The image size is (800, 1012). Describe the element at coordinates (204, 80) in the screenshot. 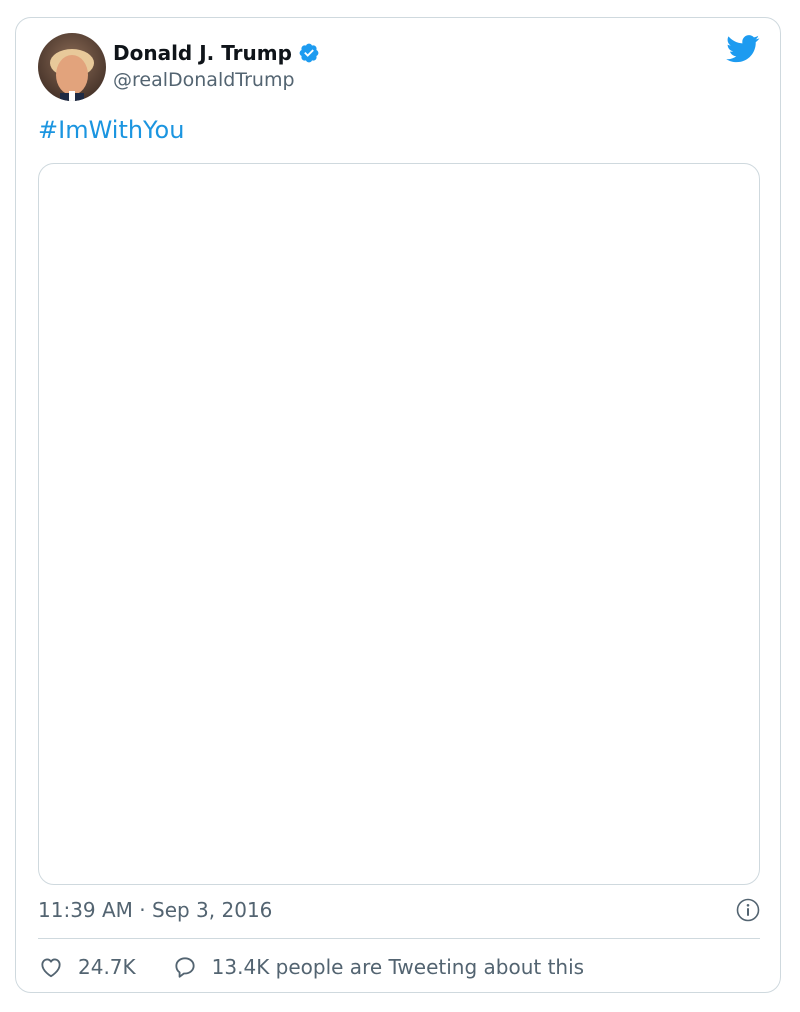

I see `author-handle: @realDonaldTrump` at that location.